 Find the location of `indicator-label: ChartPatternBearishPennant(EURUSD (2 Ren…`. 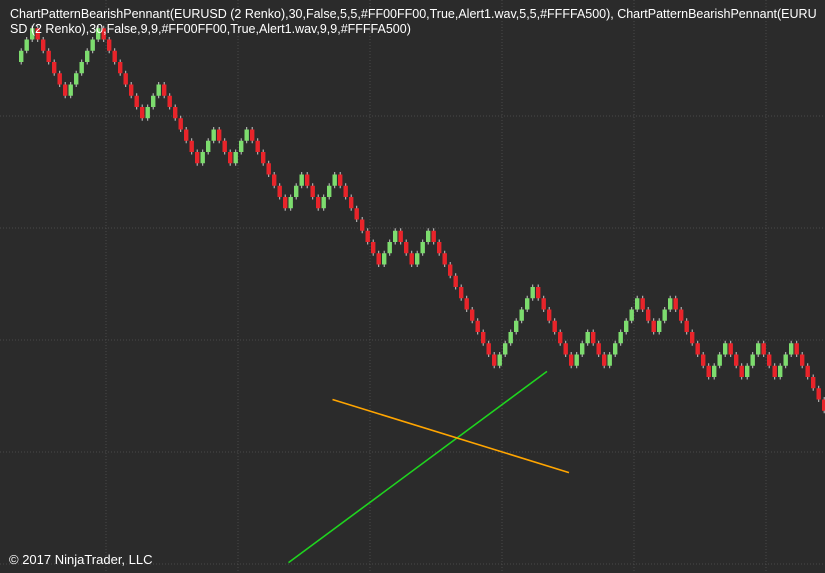

indicator-label: ChartPatternBearishPennant(EURUSD (2 Ren… is located at coordinates (413, 21).